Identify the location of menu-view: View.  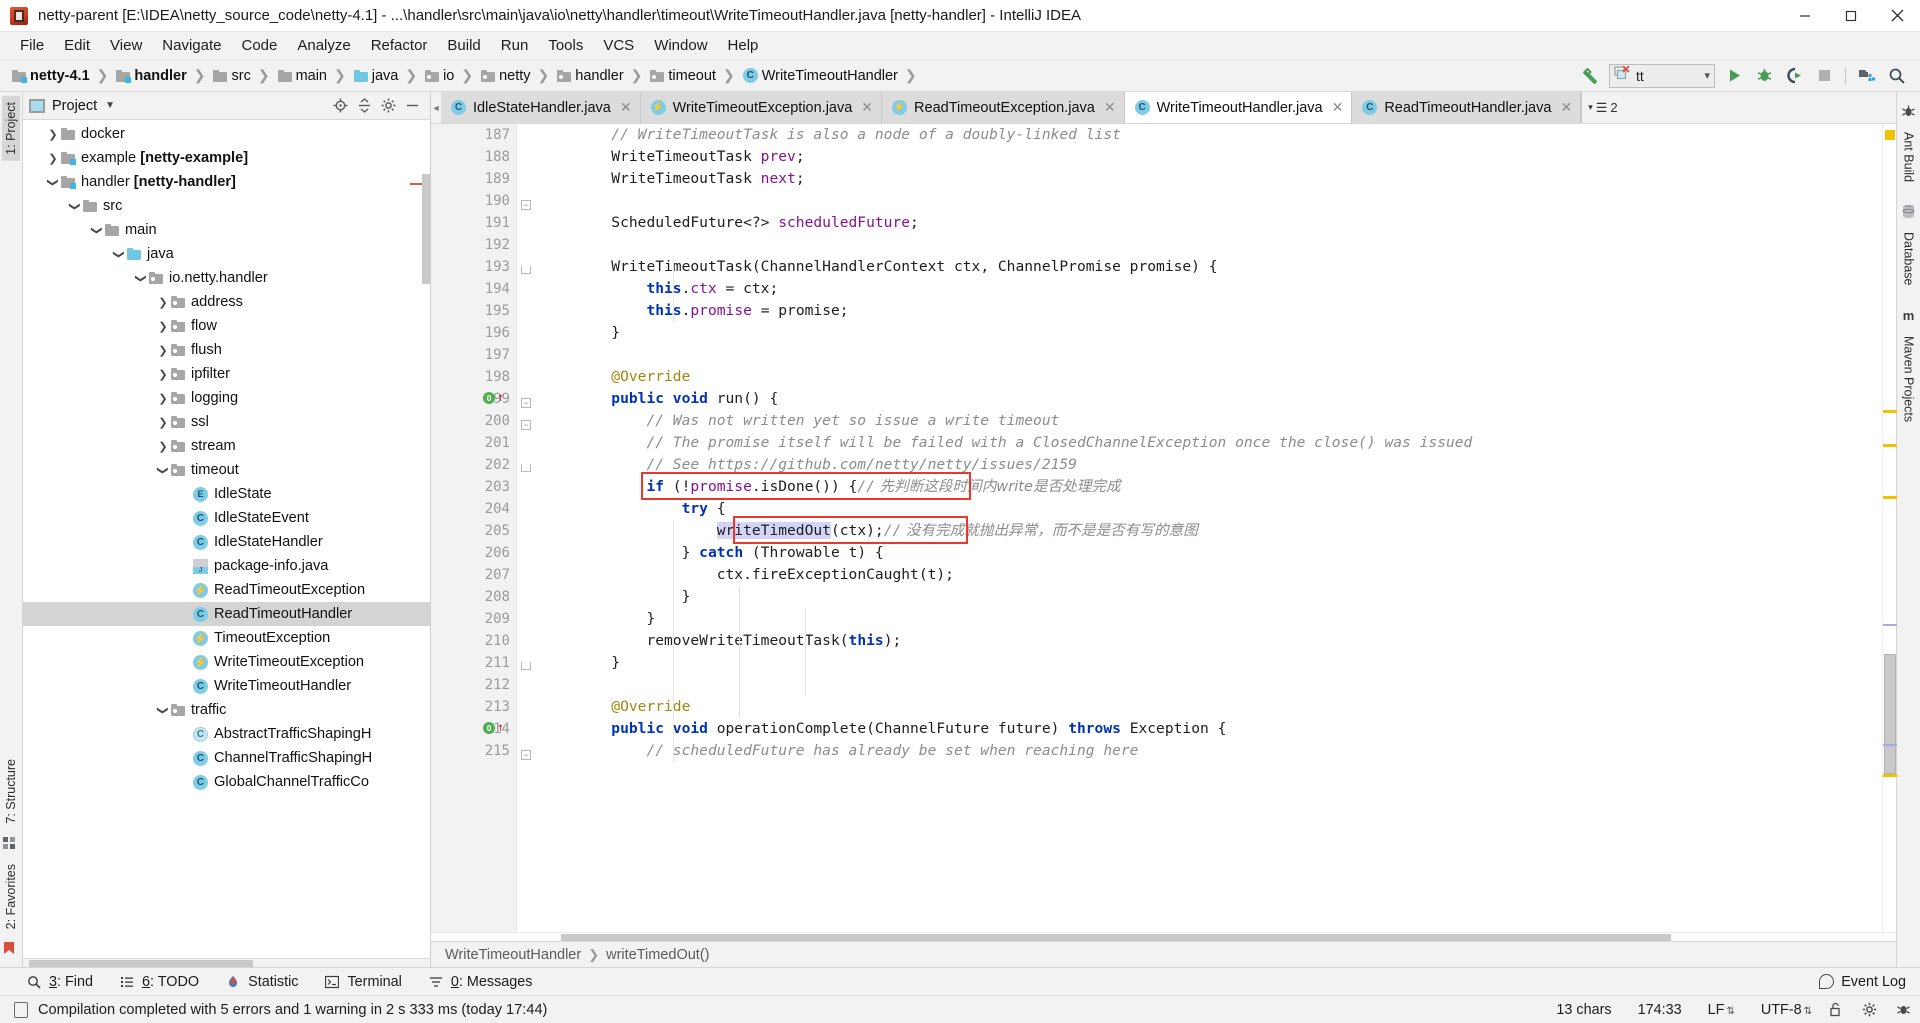
(126, 46).